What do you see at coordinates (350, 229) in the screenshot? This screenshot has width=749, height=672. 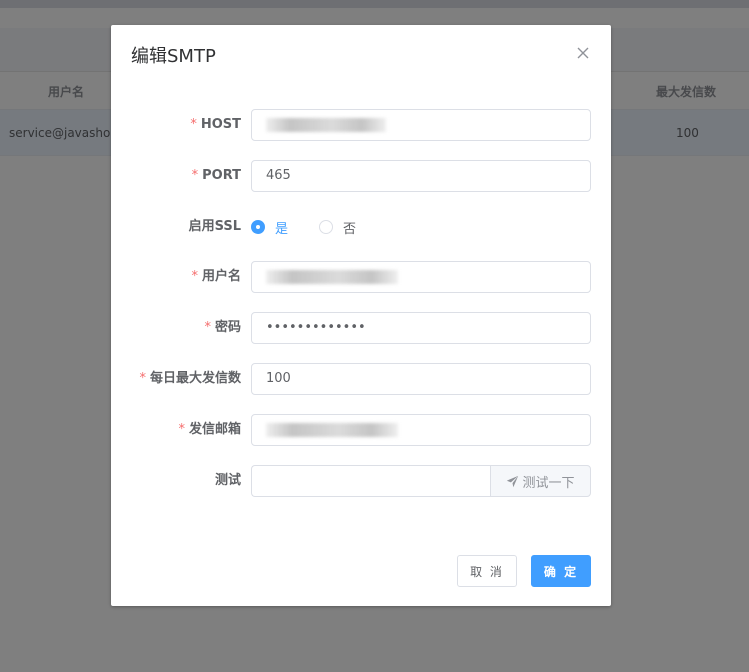 I see `ssl-no-label: 否` at bounding box center [350, 229].